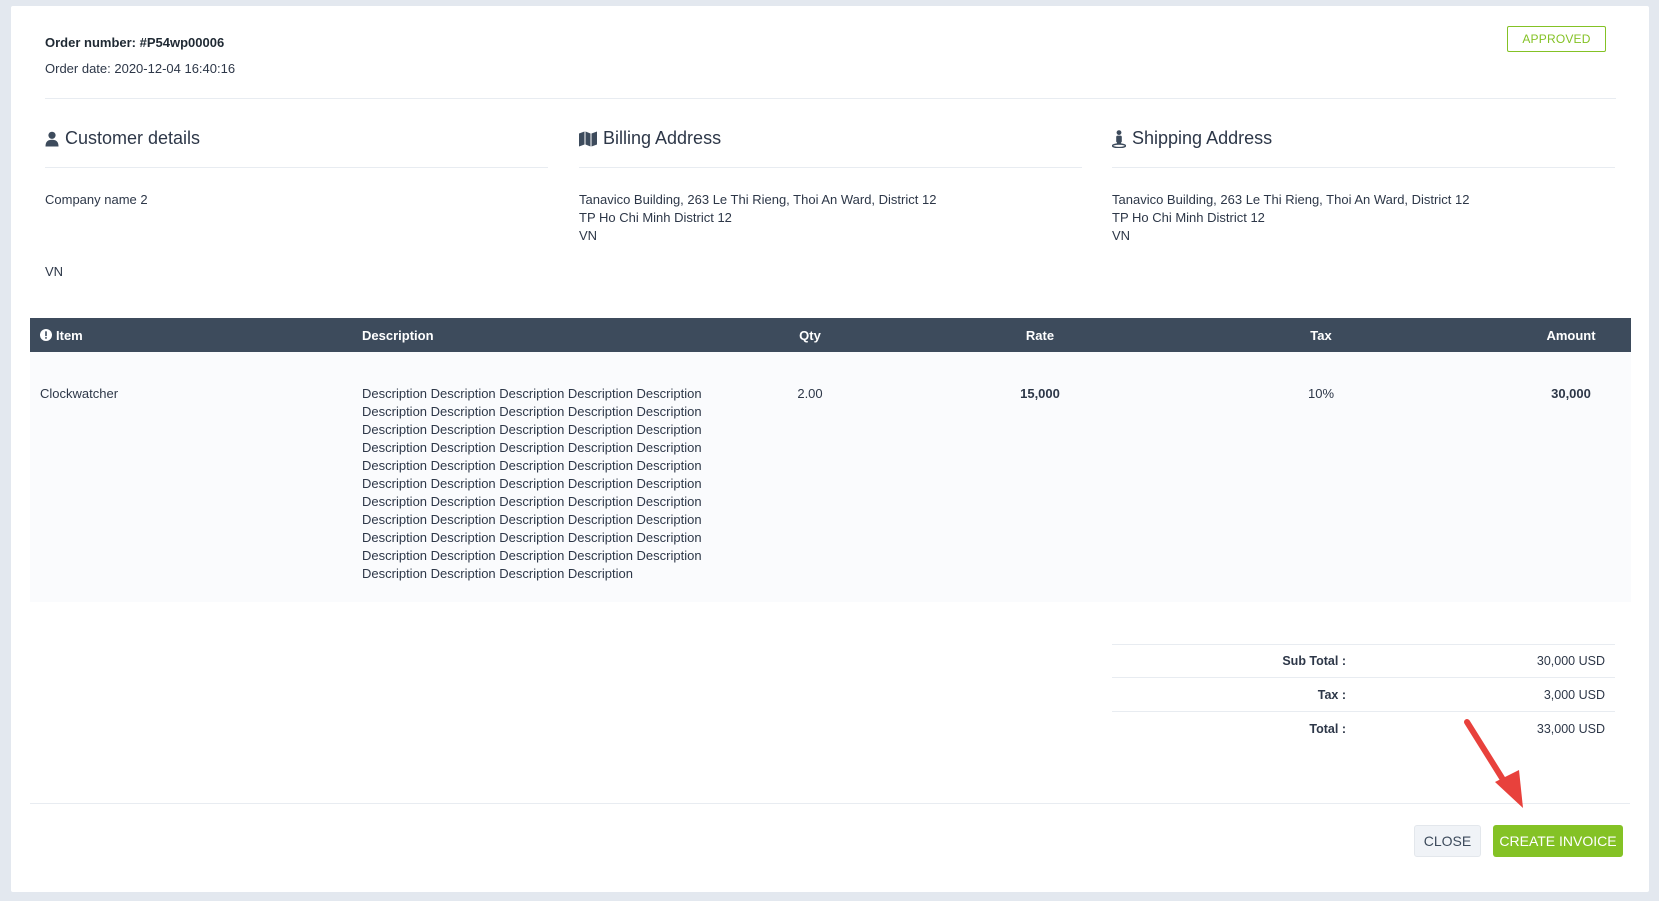 The width and height of the screenshot is (1659, 901). Describe the element at coordinates (1321, 393) in the screenshot. I see `row-tax: 10%` at that location.